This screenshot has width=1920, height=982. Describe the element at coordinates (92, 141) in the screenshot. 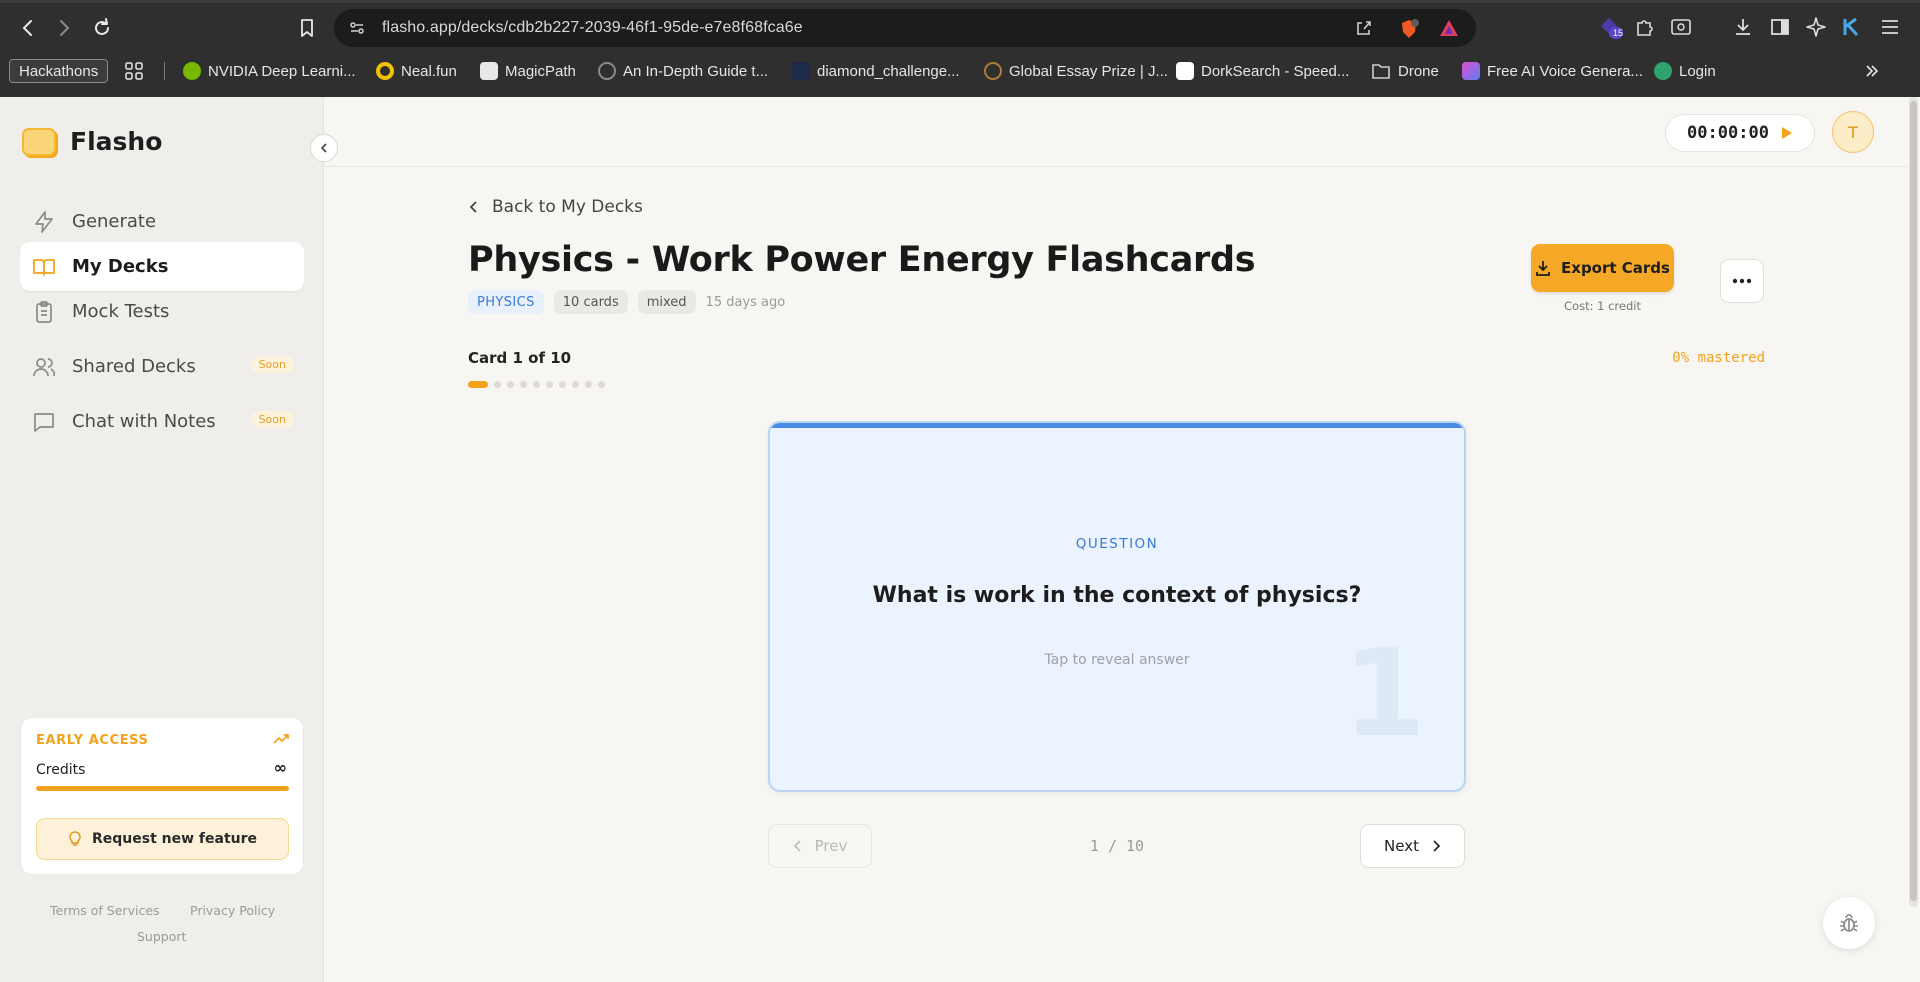

I see `brand-logo: Flasho` at that location.